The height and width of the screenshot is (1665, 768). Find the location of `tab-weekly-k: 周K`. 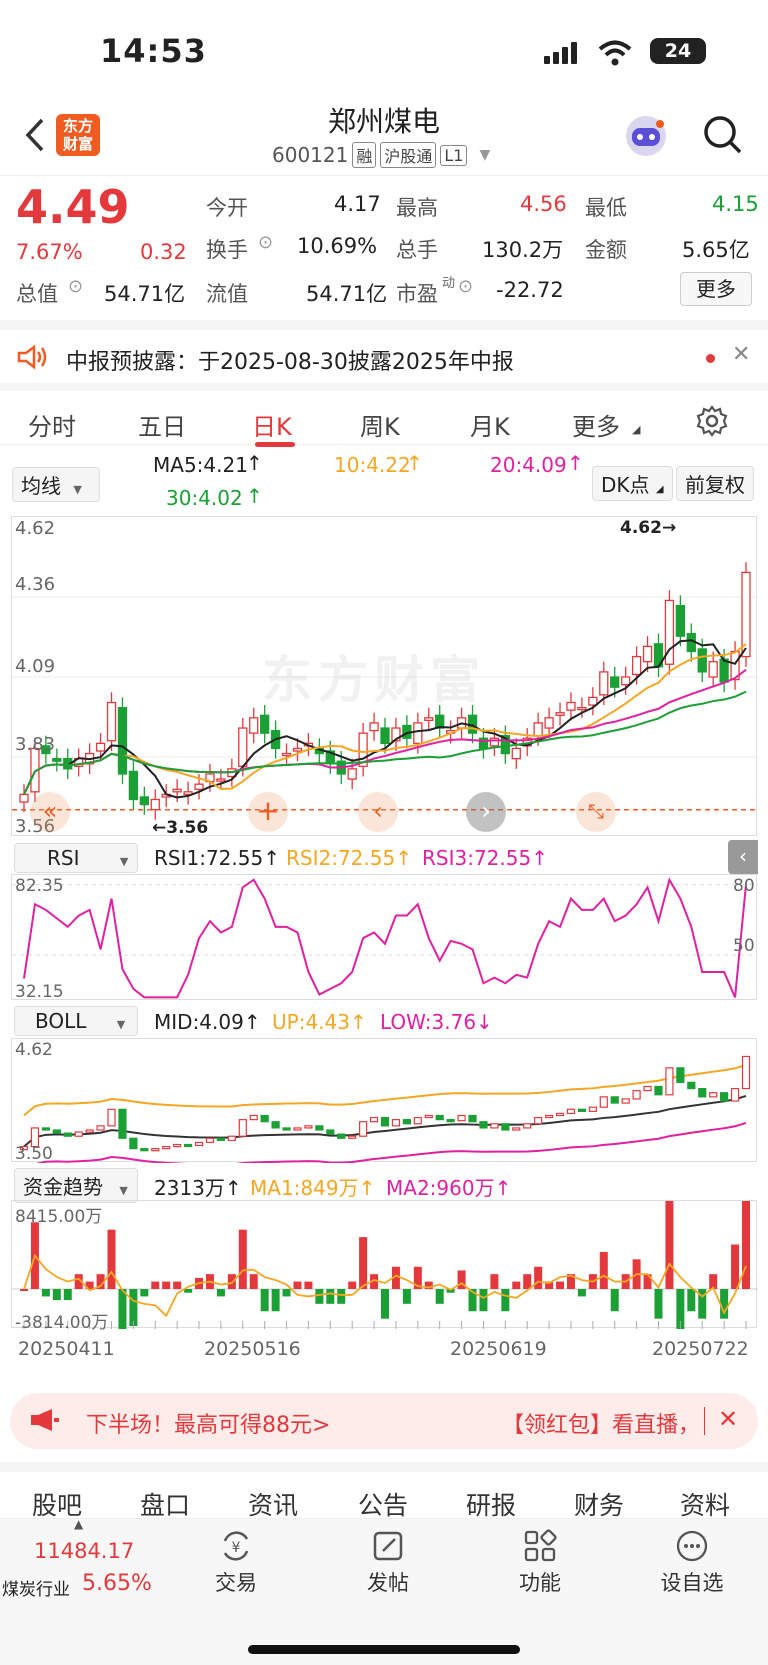

tab-weekly-k: 周K is located at coordinates (380, 424).